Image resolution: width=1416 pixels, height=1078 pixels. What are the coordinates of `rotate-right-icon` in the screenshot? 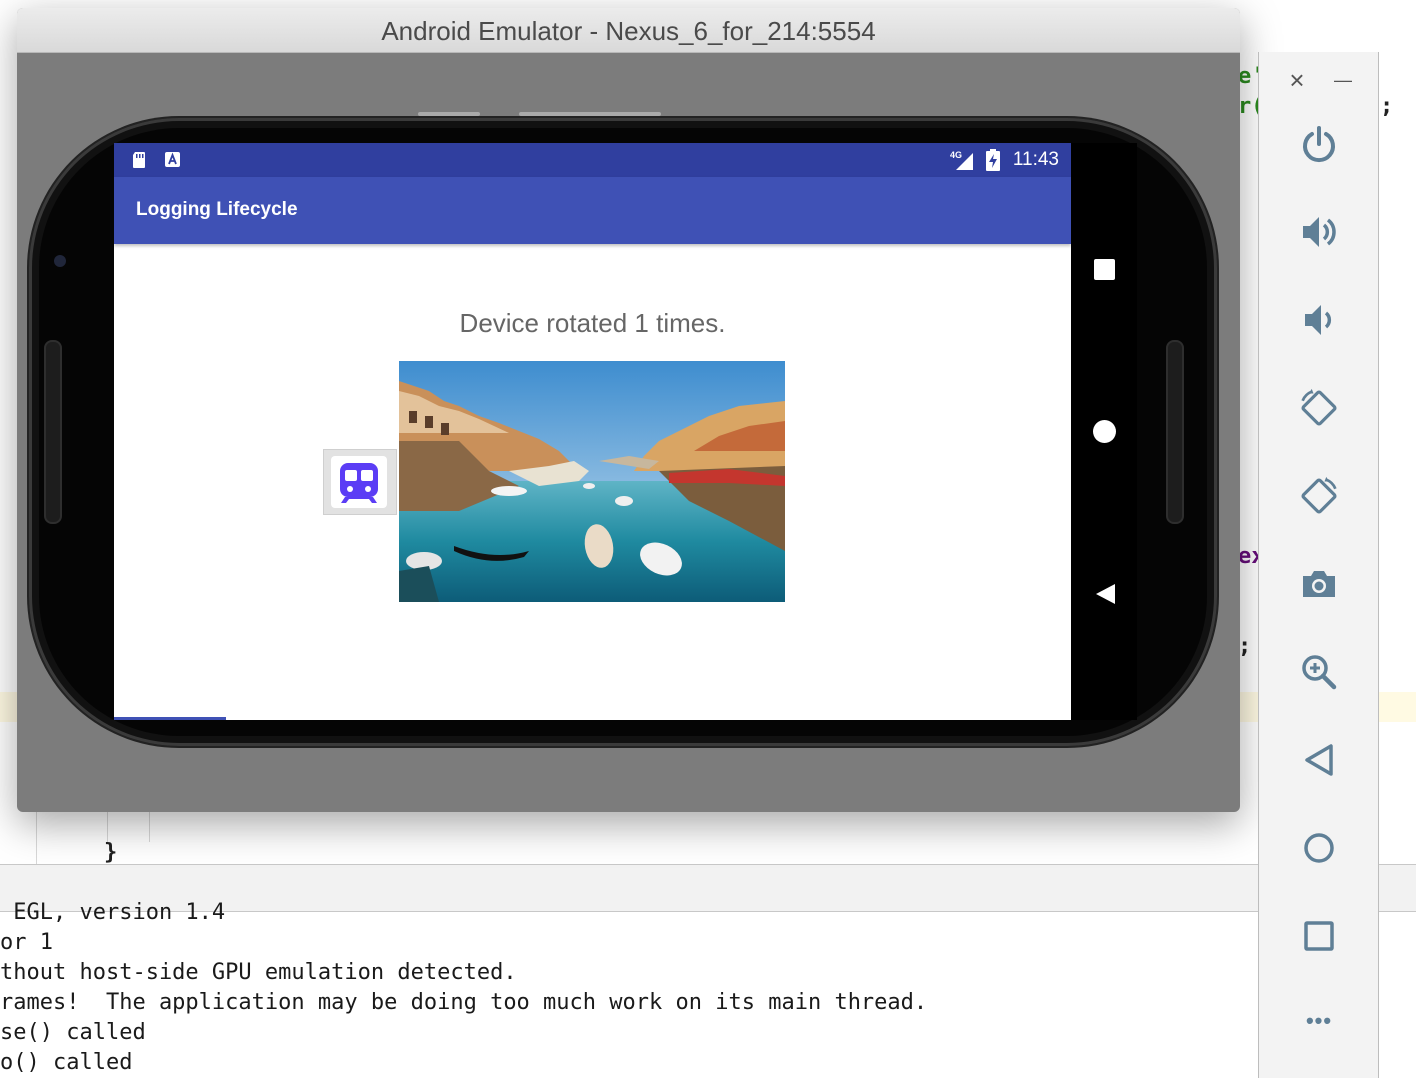 It's located at (1319, 495).